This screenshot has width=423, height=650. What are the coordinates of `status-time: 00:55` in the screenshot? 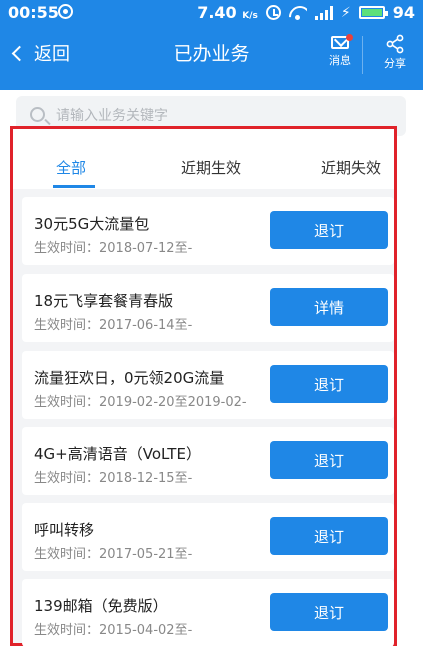 It's located at (33, 12).